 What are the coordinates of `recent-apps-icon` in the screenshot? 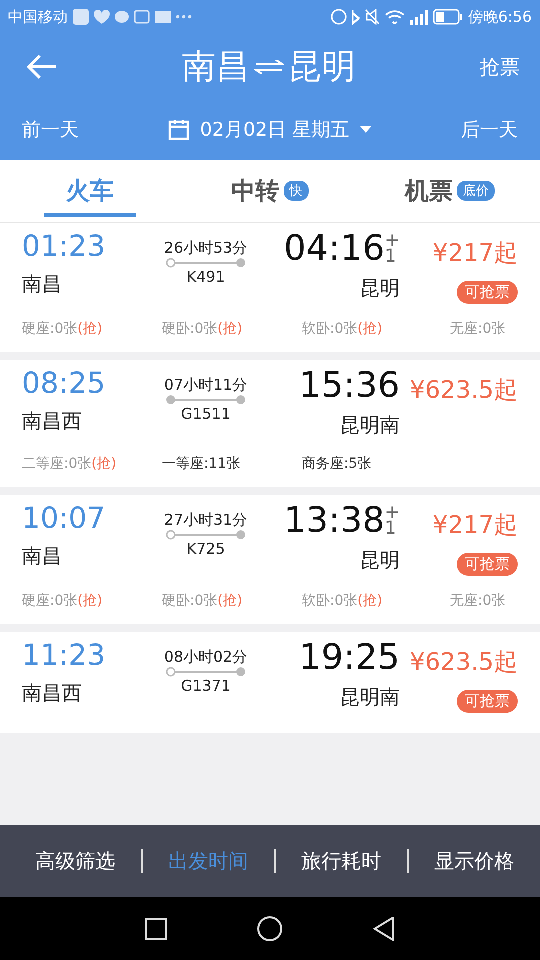 It's located at (156, 929).